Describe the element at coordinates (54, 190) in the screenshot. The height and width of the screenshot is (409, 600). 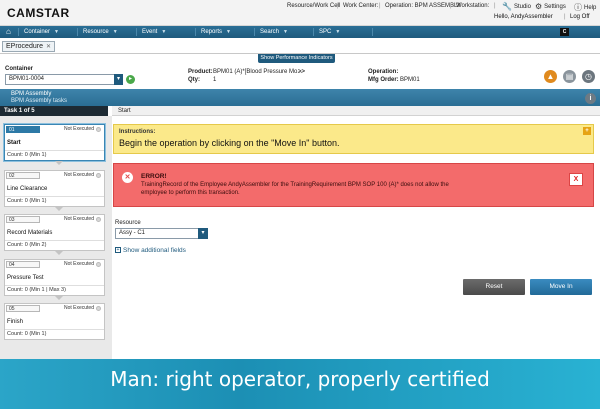
I see `task-item-line-clearance: 02 Not Executed Line Clearance Count` at that location.